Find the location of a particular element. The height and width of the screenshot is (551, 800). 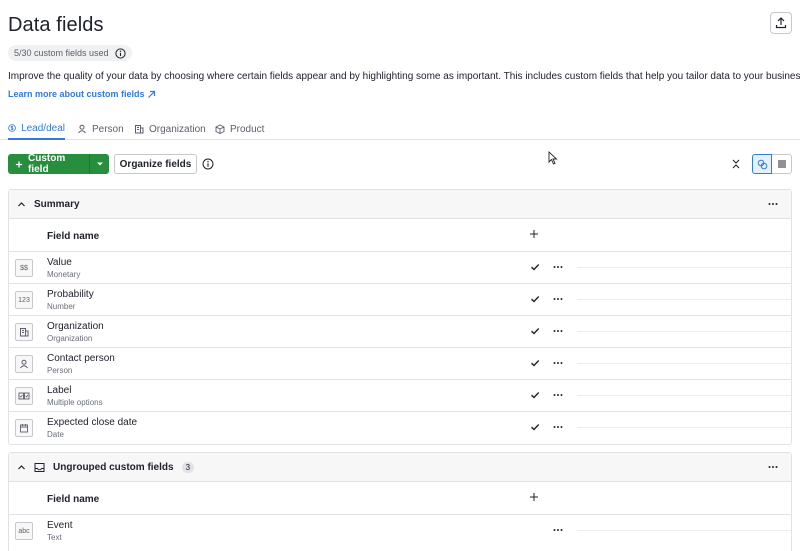

count-badge: 3 is located at coordinates (188, 467).